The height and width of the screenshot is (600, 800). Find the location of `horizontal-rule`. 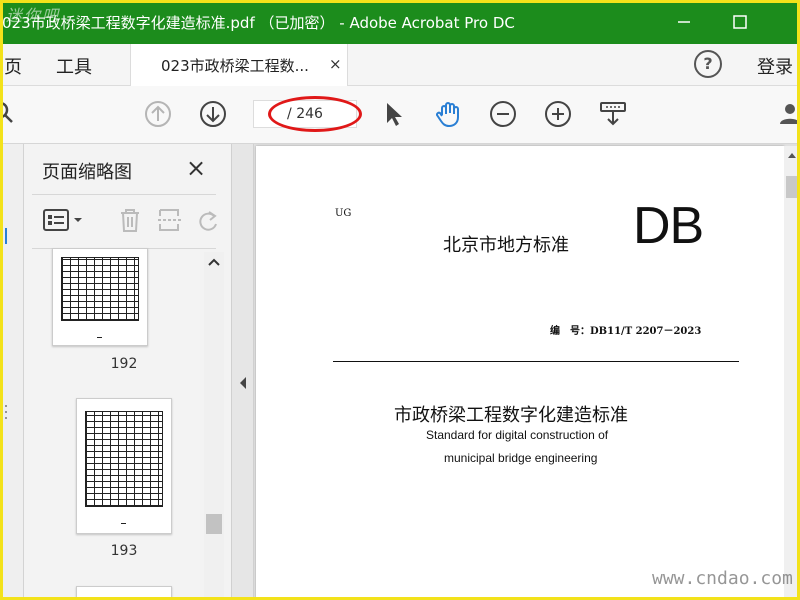

horizontal-rule is located at coordinates (536, 361).